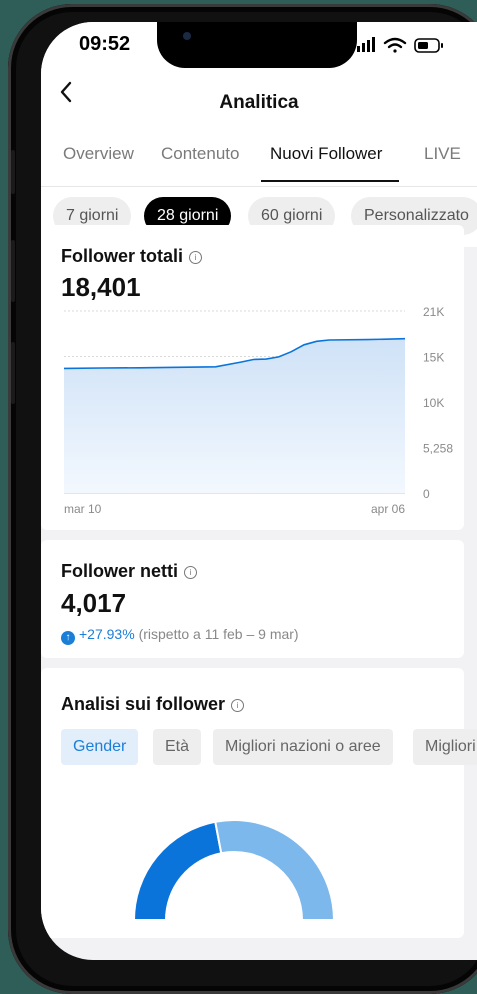  What do you see at coordinates (257, 45) in the screenshot?
I see `dynamic-island` at bounding box center [257, 45].